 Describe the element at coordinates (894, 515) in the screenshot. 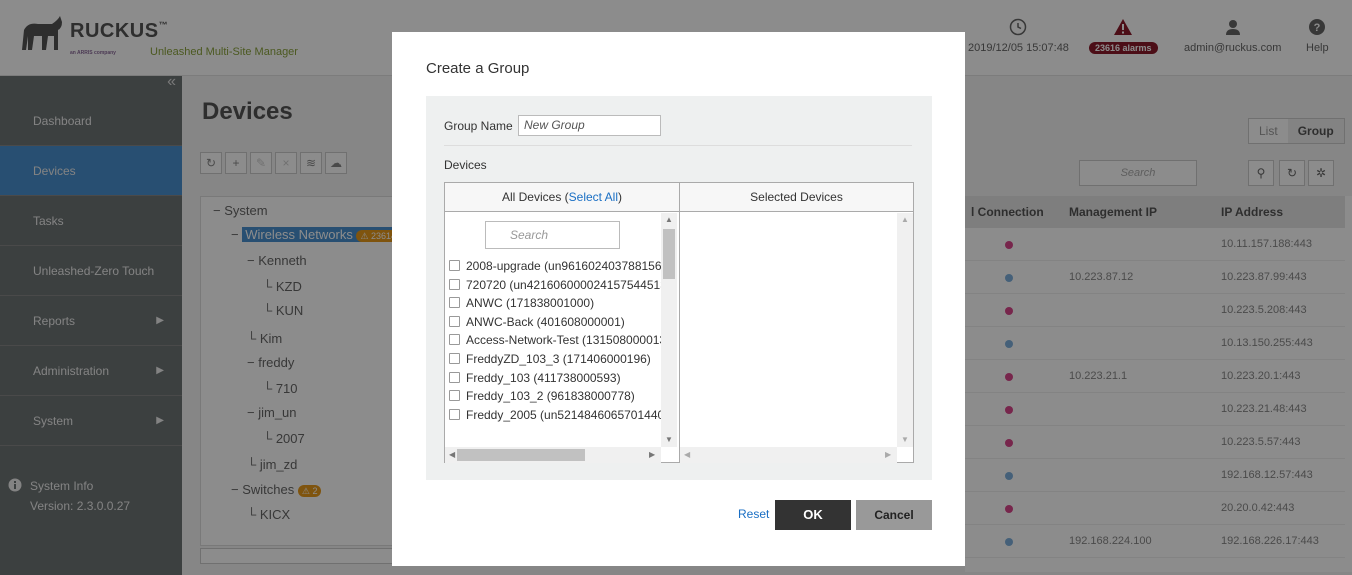

I see `cancel-button: Cancel` at that location.